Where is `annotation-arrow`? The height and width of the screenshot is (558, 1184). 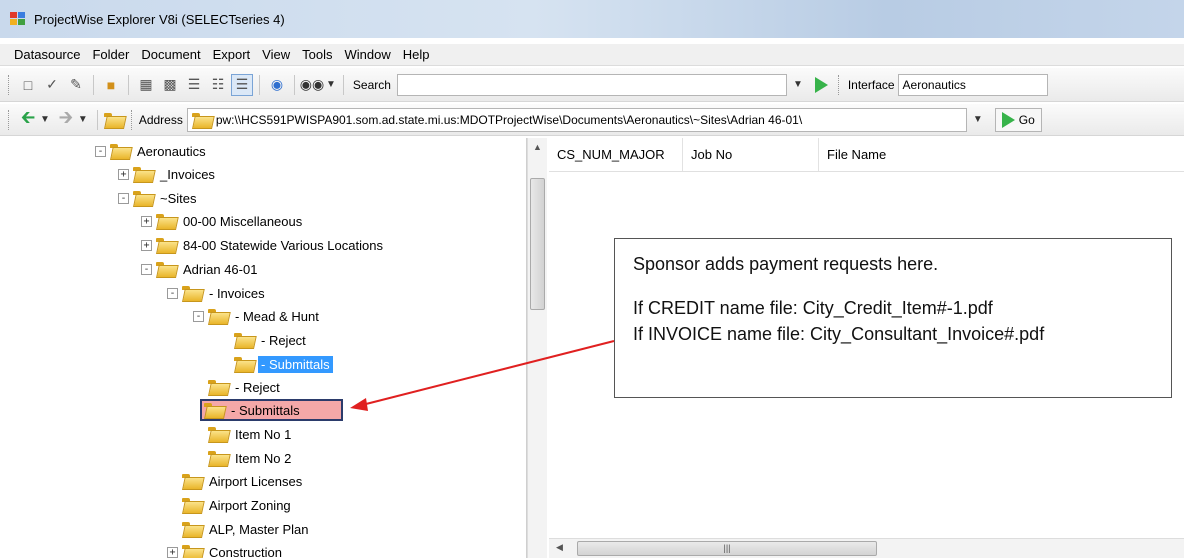
annotation-arrow is located at coordinates (482, 375).